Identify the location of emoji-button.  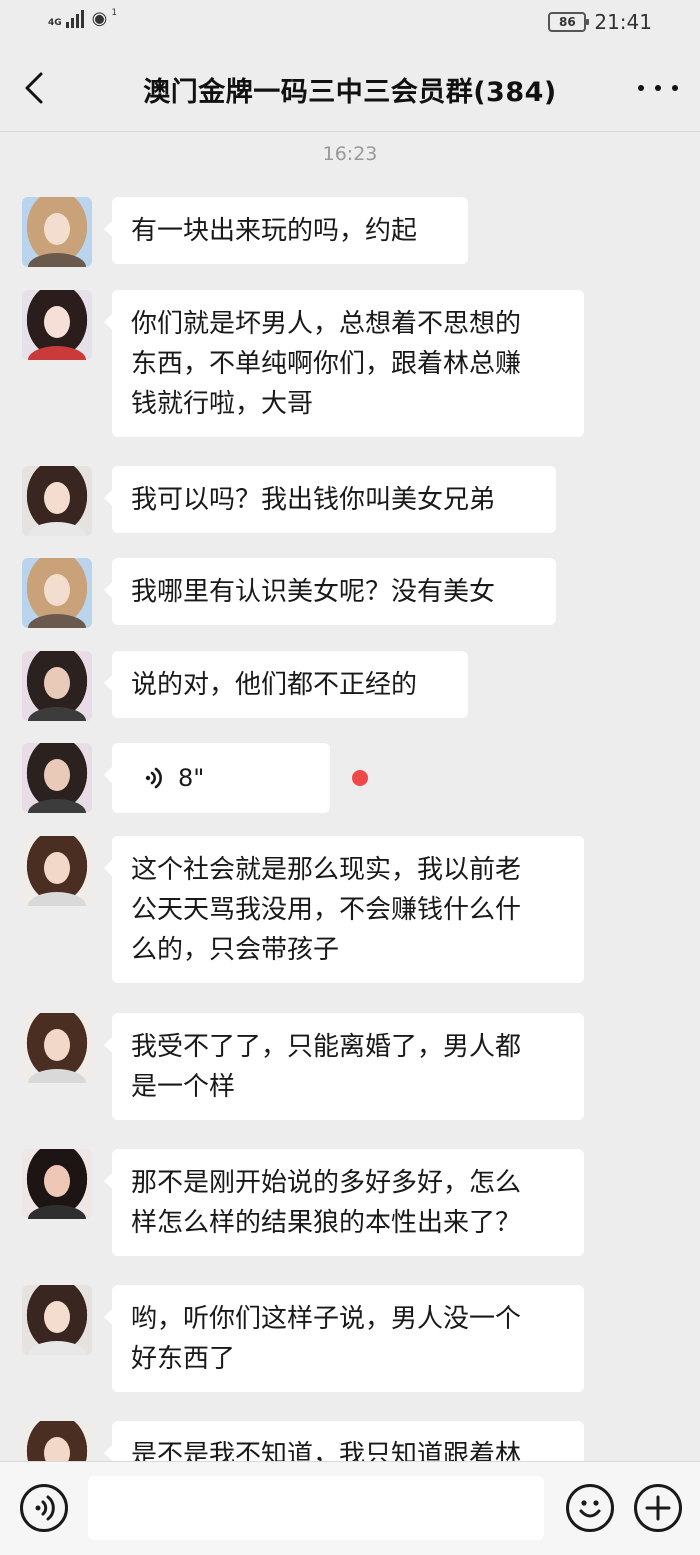
(590, 1508).